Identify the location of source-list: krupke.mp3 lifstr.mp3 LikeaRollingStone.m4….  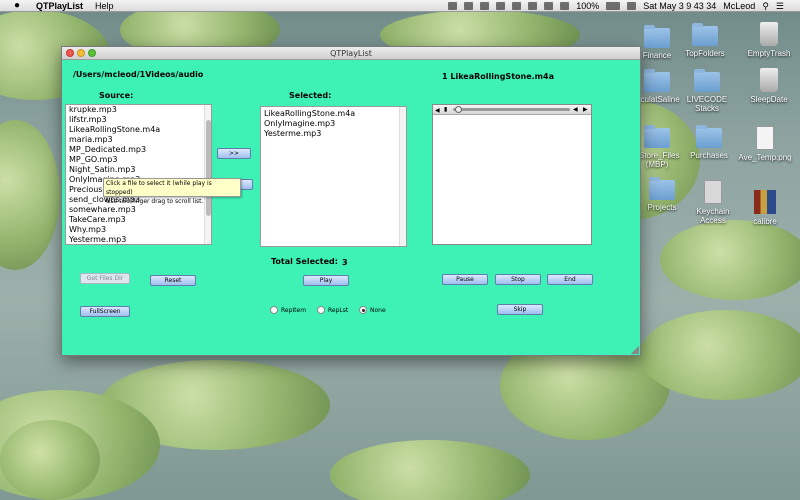
(138, 174).